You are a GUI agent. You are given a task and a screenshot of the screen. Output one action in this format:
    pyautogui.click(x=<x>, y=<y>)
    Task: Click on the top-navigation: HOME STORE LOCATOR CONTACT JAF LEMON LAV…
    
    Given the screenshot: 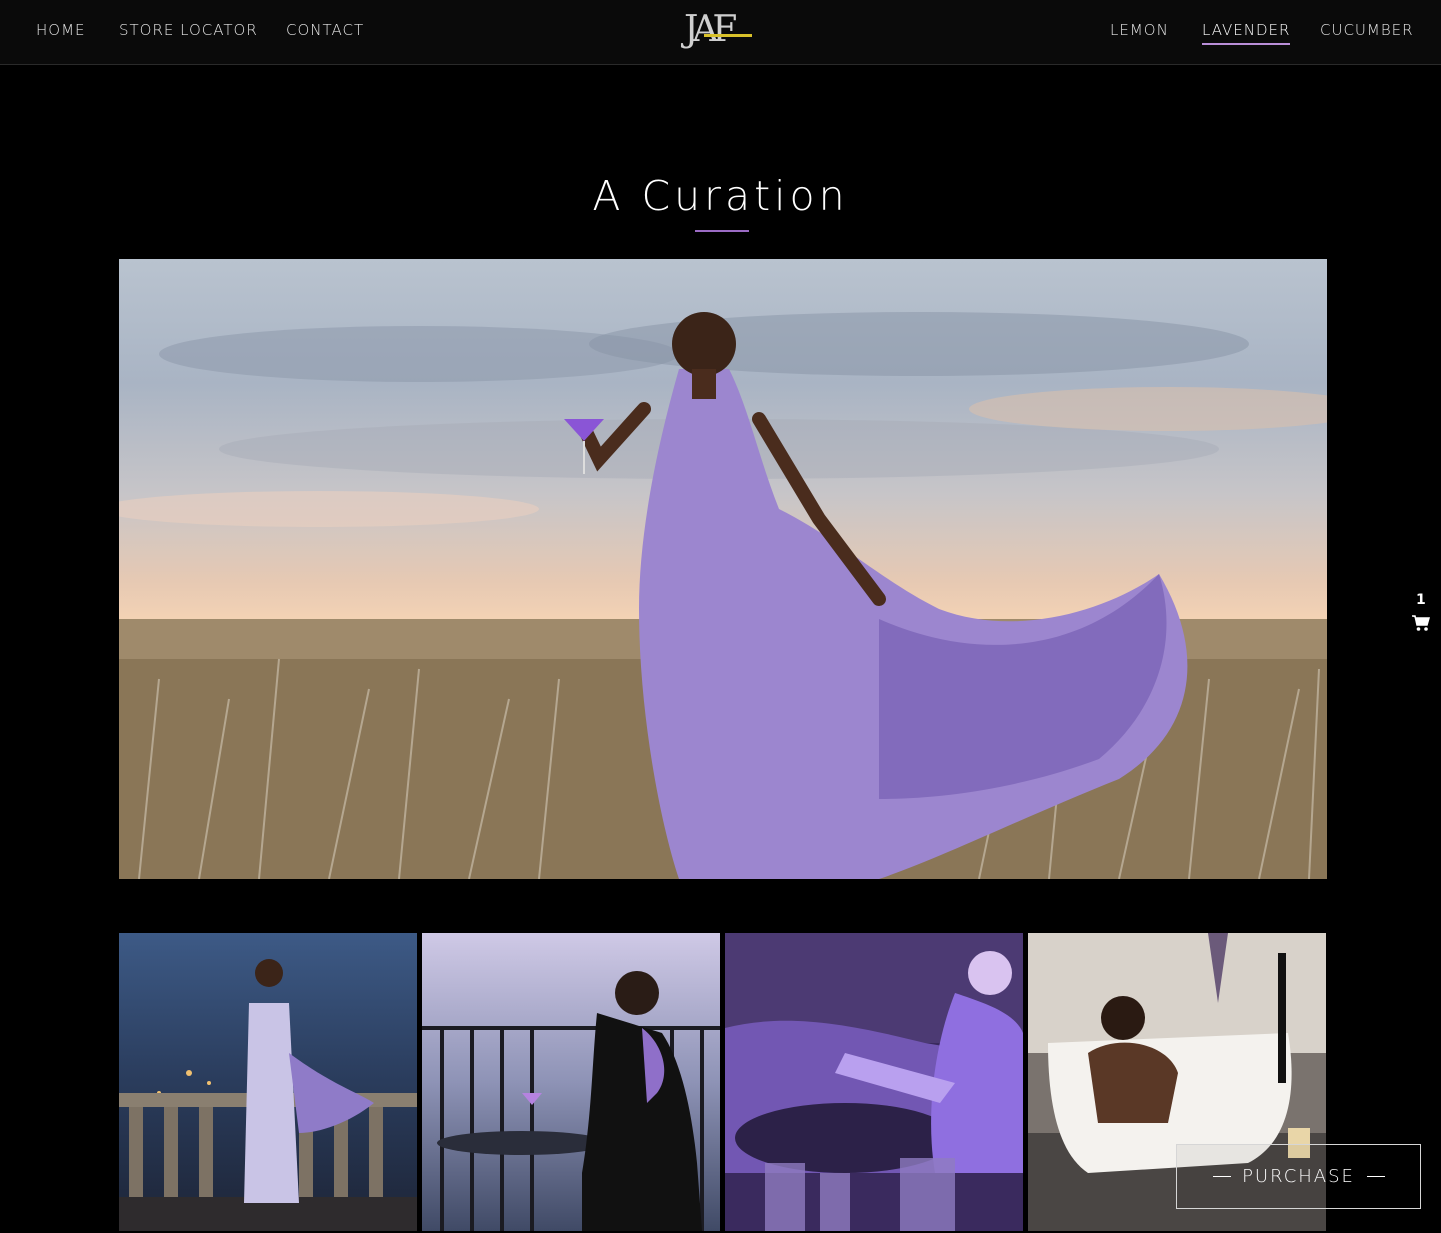 What is the action you would take?
    pyautogui.click(x=720, y=32)
    